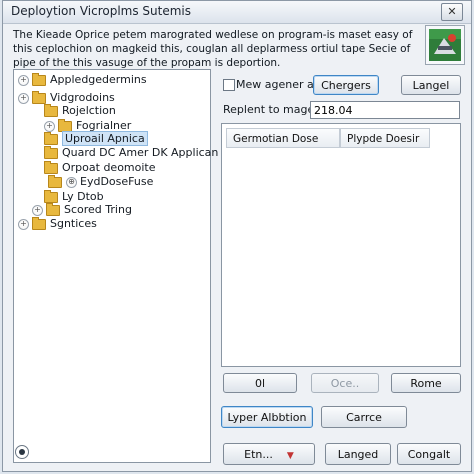 This screenshot has height=474, width=474. I want to click on new-agent-checkbox, so click(229, 85).